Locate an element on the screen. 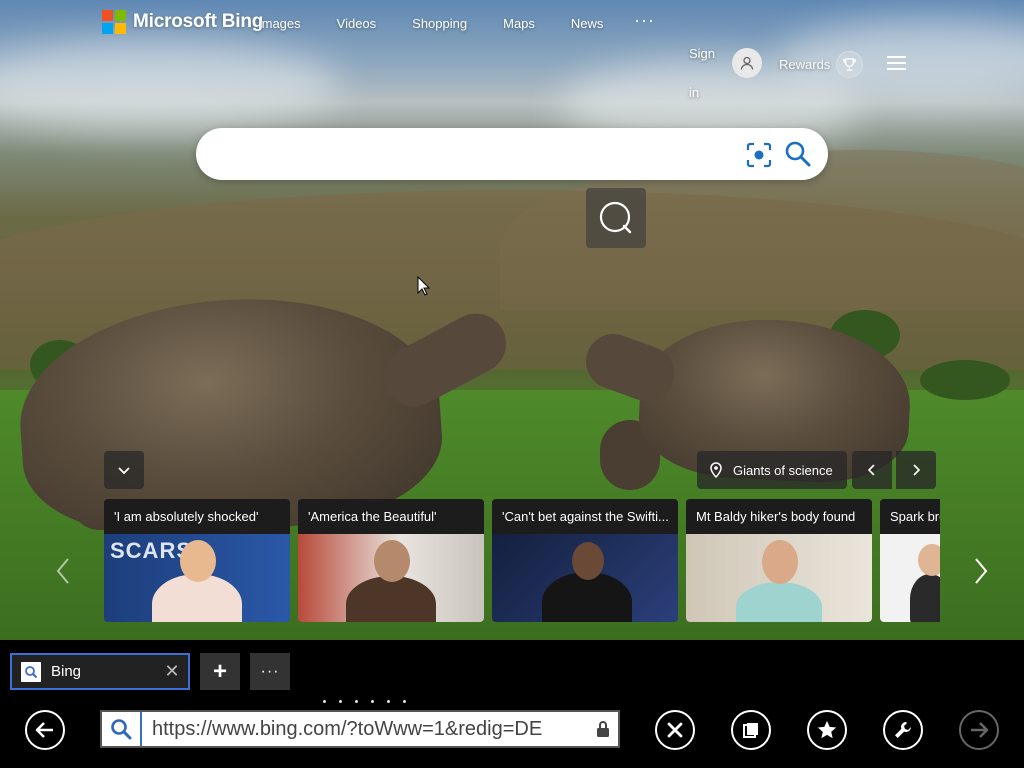  nav-images: Images is located at coordinates (279, 23).